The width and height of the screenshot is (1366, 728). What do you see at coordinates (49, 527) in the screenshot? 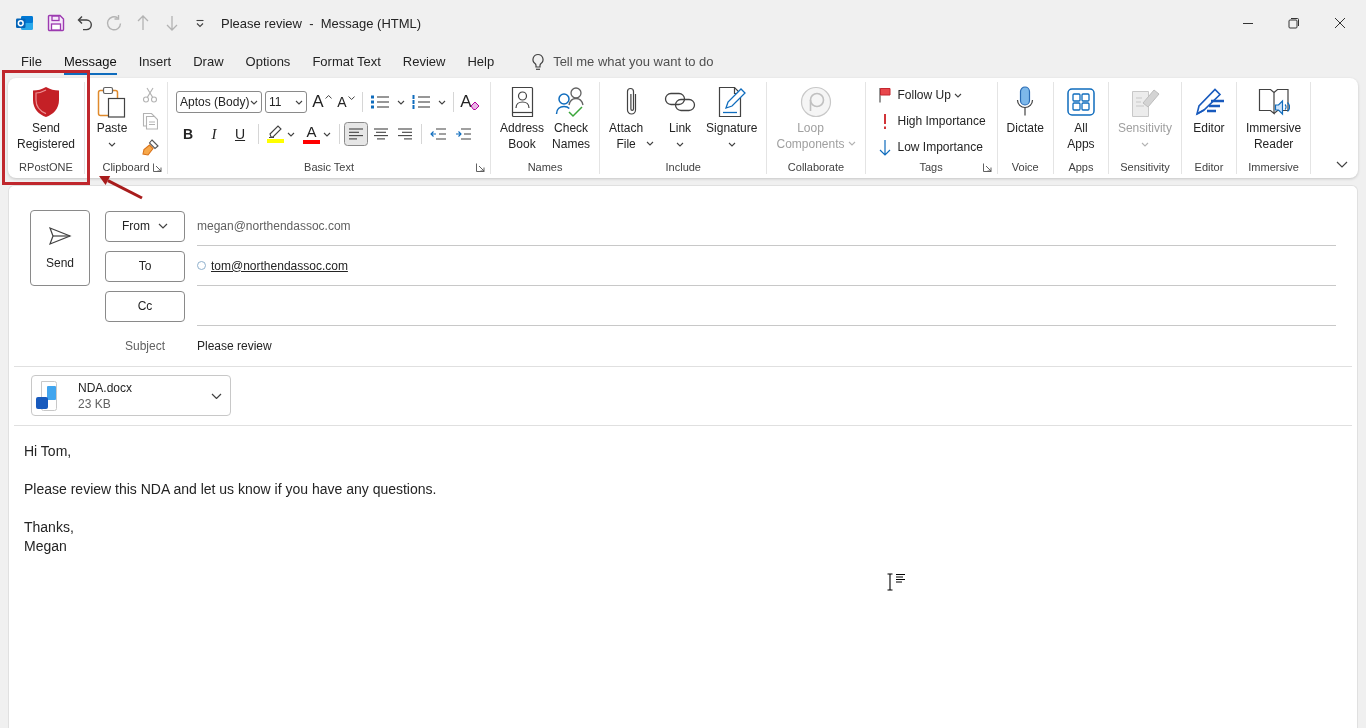
I see `body-text: Thanks,` at bounding box center [49, 527].